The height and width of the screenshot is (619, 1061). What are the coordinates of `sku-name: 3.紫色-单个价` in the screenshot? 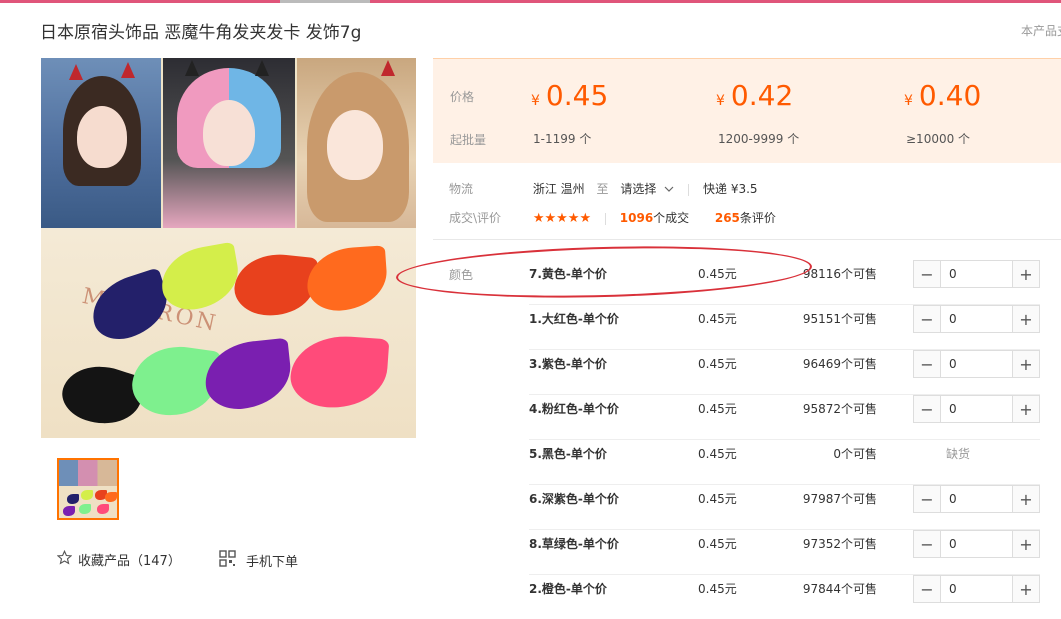 It's located at (568, 364).